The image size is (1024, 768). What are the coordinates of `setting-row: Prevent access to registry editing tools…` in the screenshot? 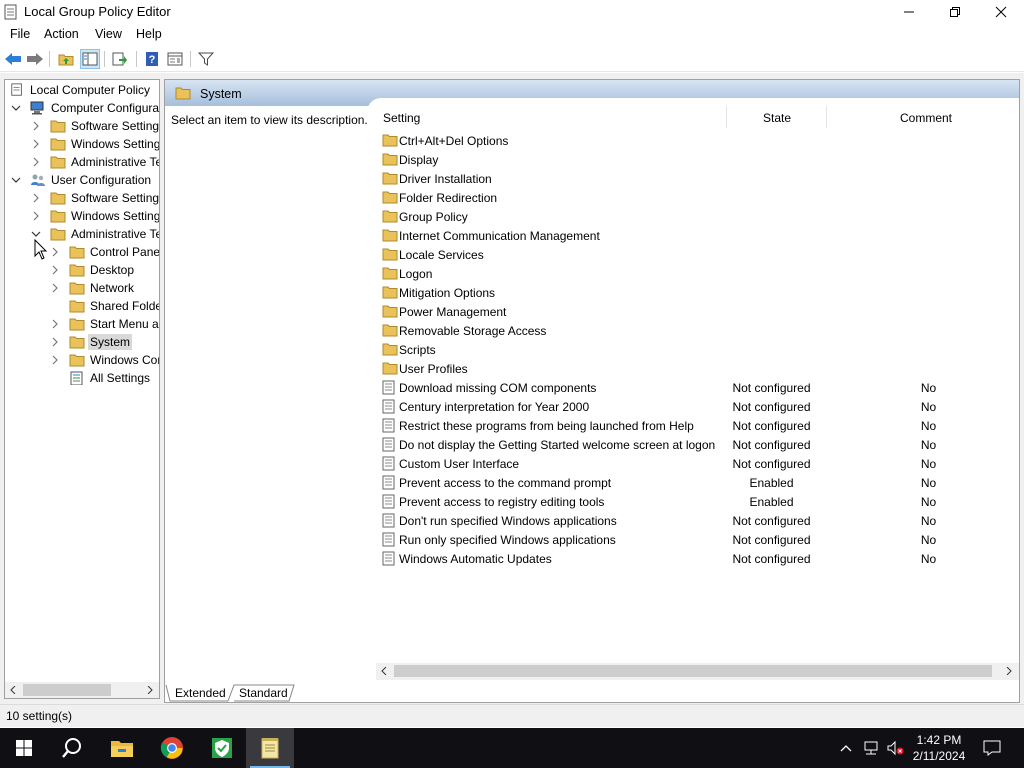 It's located at (700, 501).